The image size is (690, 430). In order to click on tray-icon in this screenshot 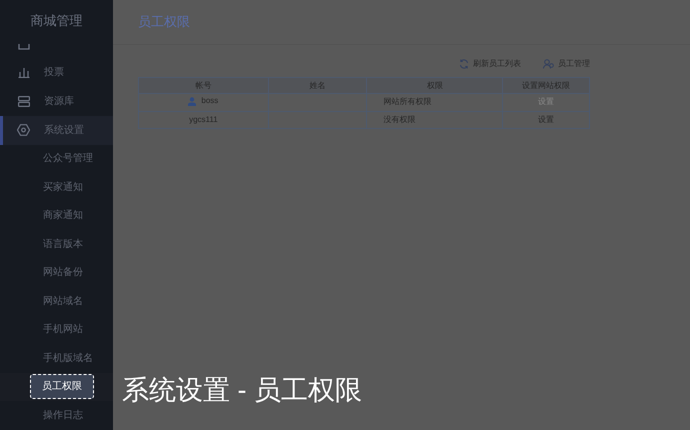, I will do `click(24, 47)`.